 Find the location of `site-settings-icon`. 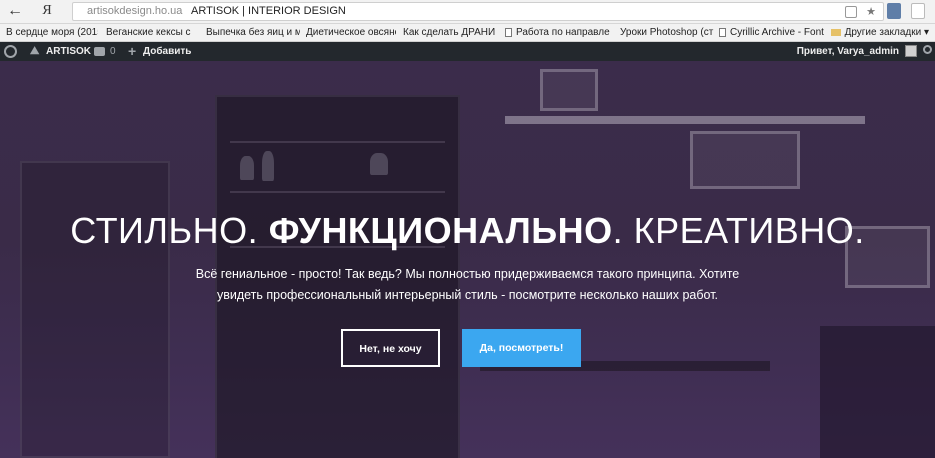

site-settings-icon is located at coordinates (851, 12).